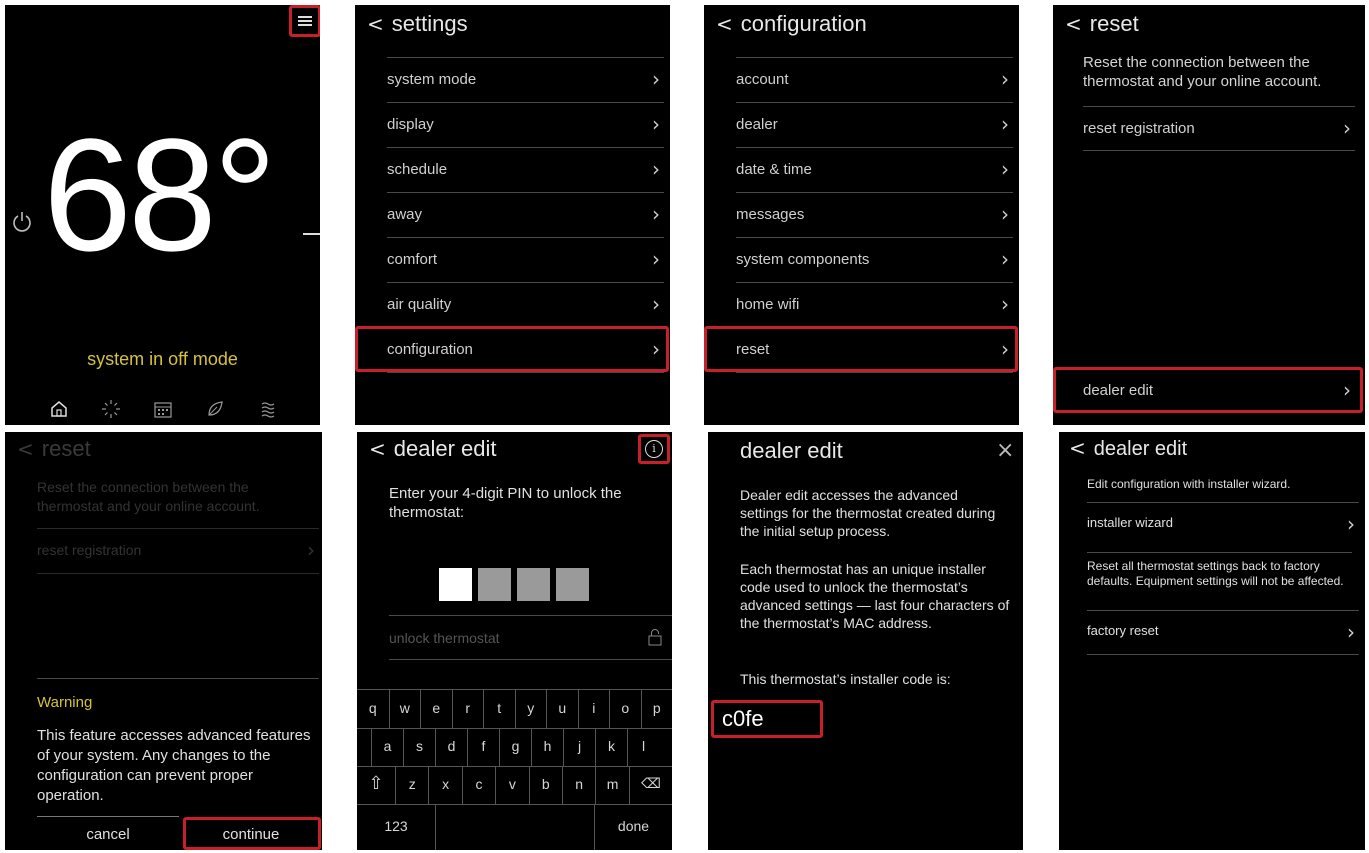 This screenshot has height=853, width=1369. I want to click on key-t: t, so click(499, 709).